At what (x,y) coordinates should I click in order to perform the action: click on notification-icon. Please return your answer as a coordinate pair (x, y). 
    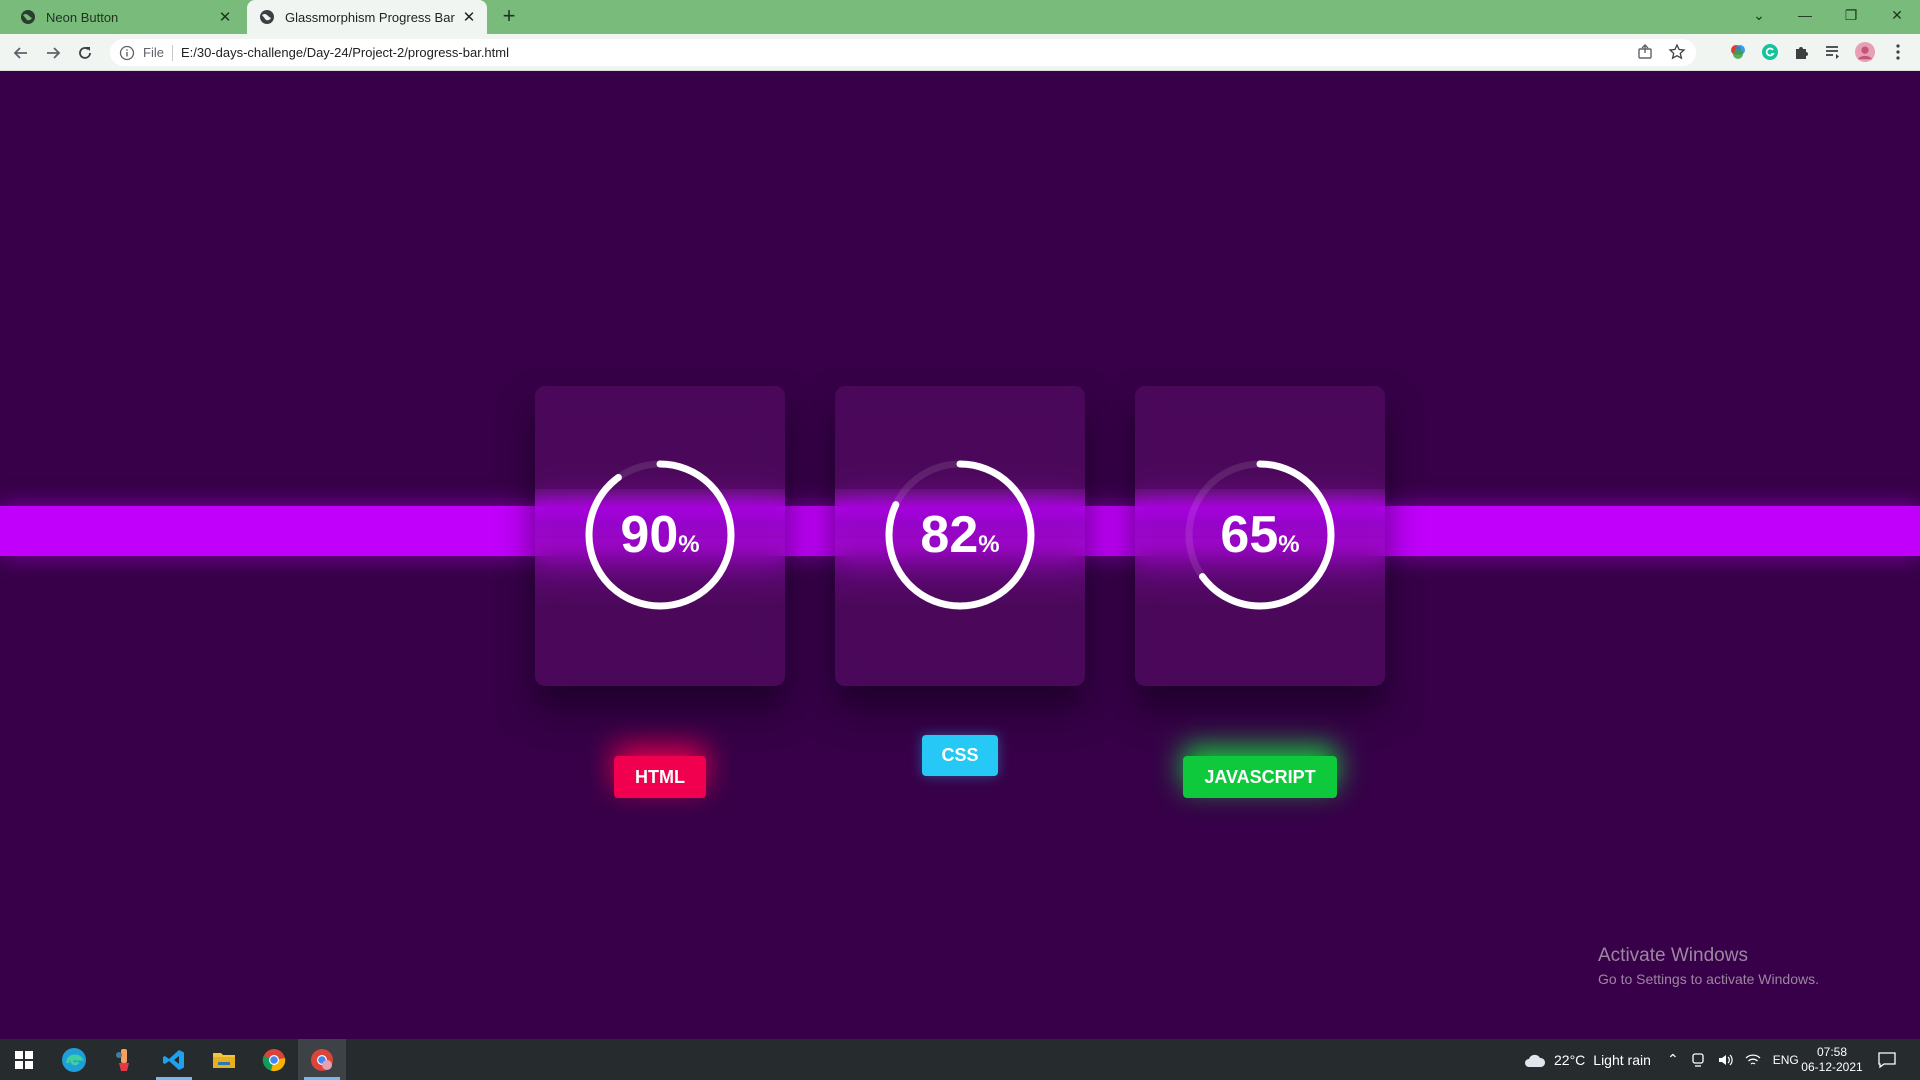
    Looking at the image, I should click on (1887, 1059).